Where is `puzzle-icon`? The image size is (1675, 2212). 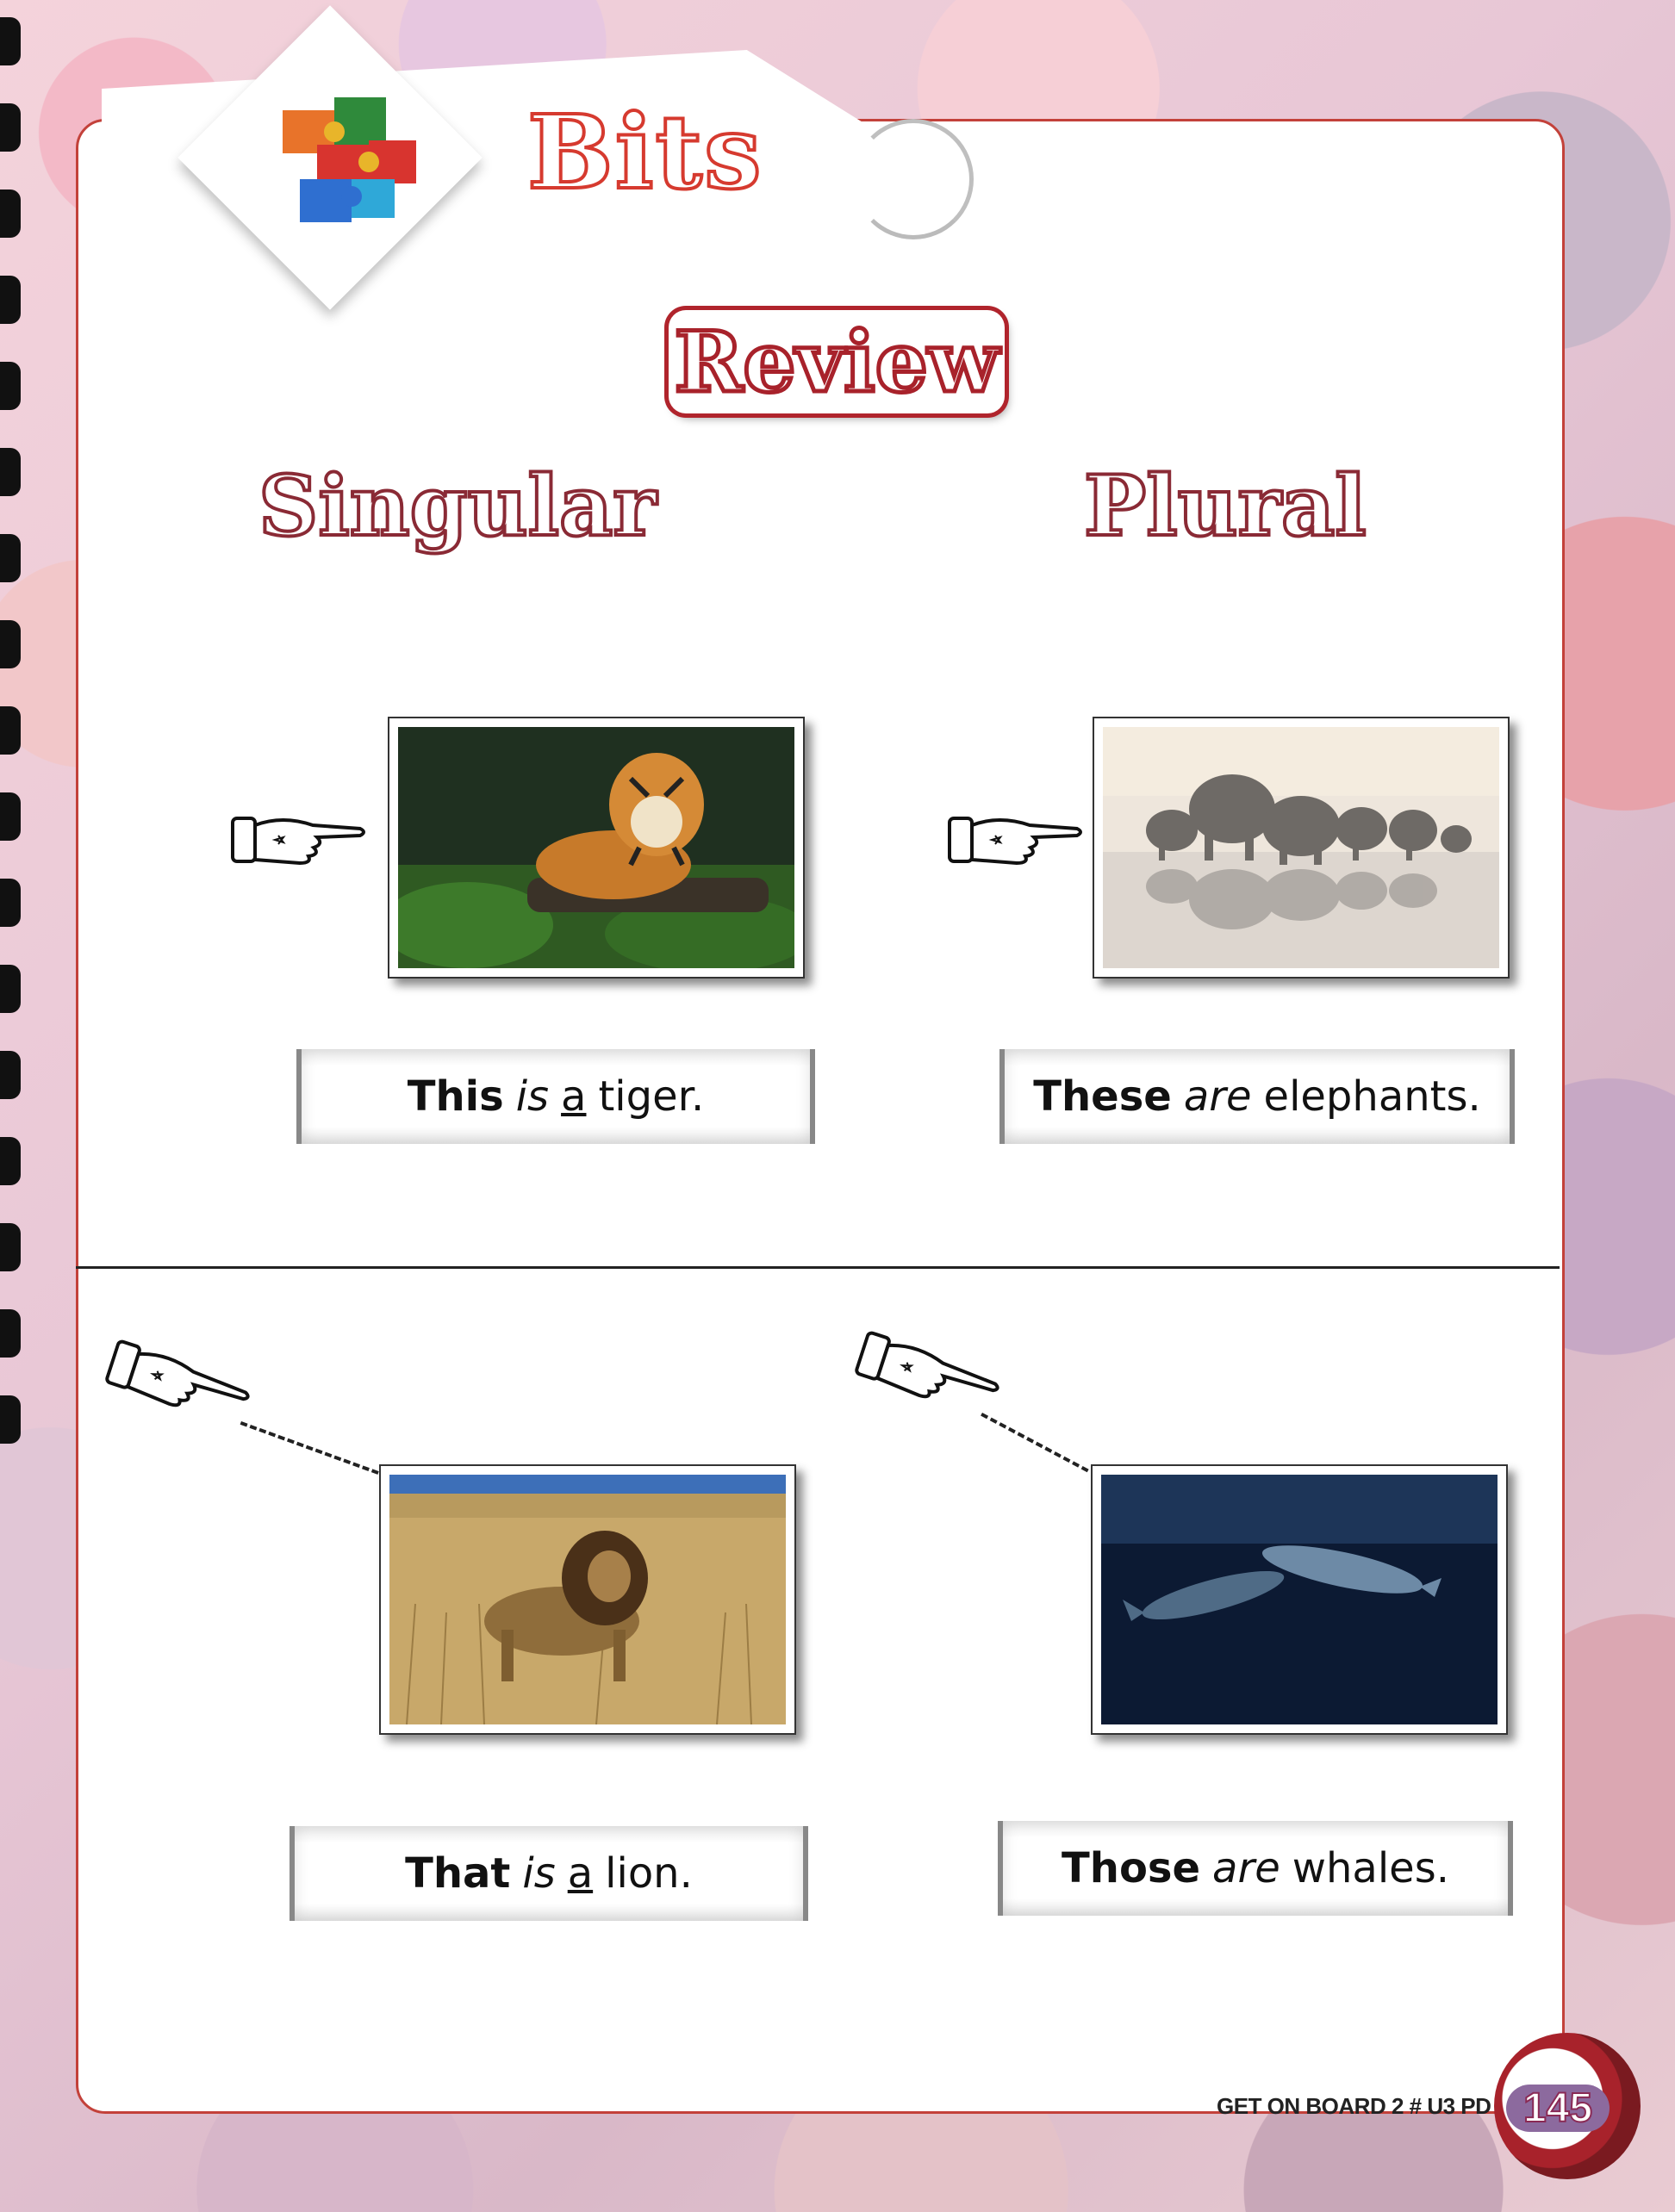 puzzle-icon is located at coordinates (349, 159).